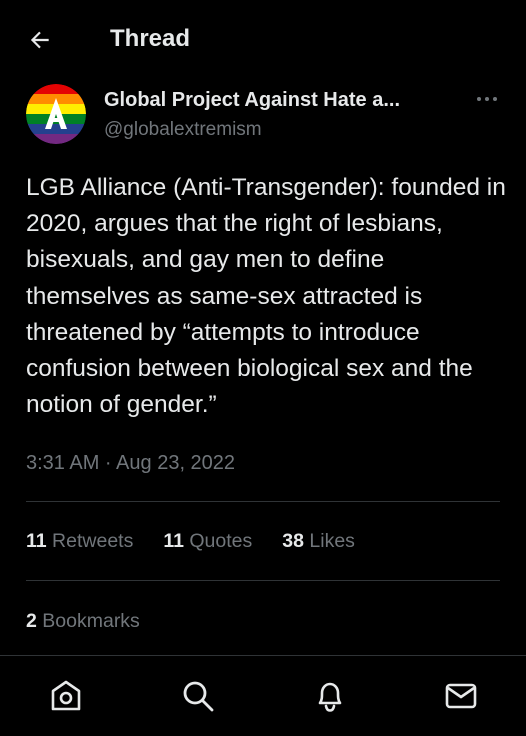 This screenshot has width=526, height=736. I want to click on nav-messages-button, so click(461, 696).